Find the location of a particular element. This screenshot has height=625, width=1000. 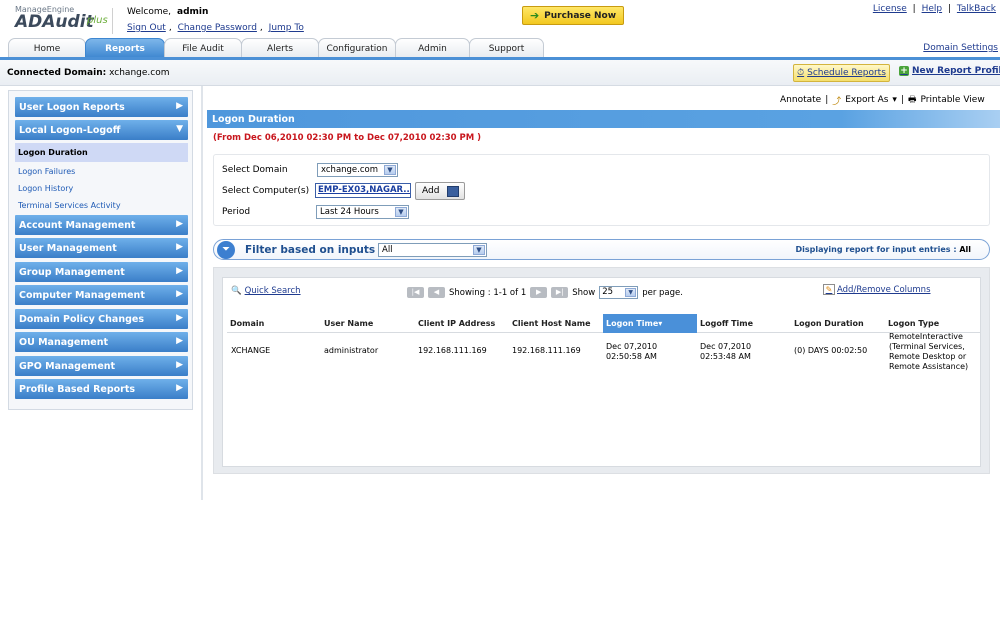

report-title: Logon Duration is located at coordinates (253, 119).